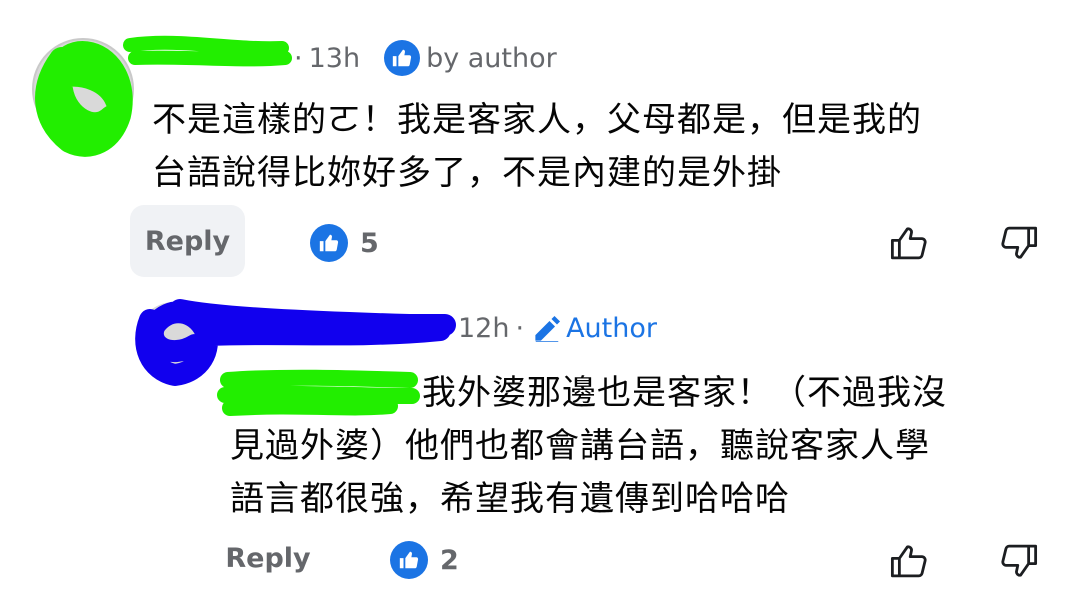 This screenshot has width=1080, height=614. I want to click on like-reaction-badge, so click(409, 560).